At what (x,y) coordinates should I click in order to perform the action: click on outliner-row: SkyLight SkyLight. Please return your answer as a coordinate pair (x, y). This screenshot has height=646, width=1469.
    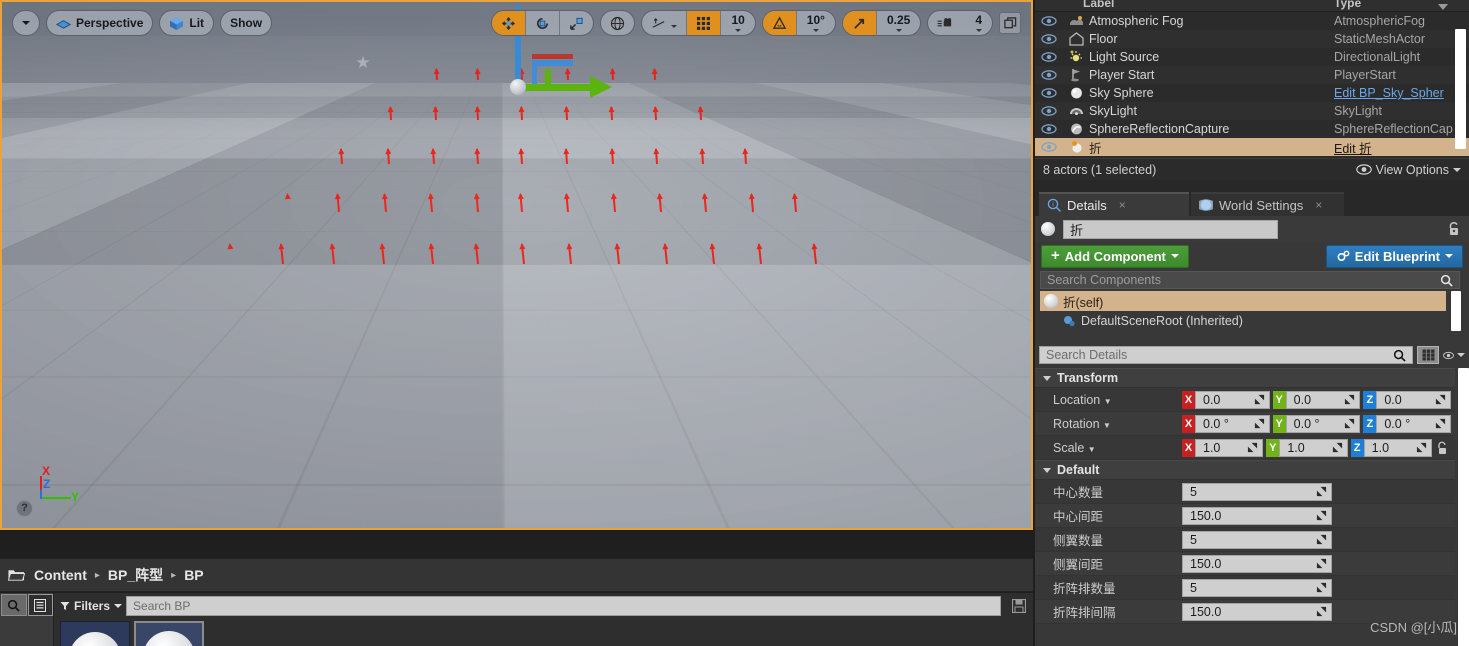
    Looking at the image, I should click on (1252, 111).